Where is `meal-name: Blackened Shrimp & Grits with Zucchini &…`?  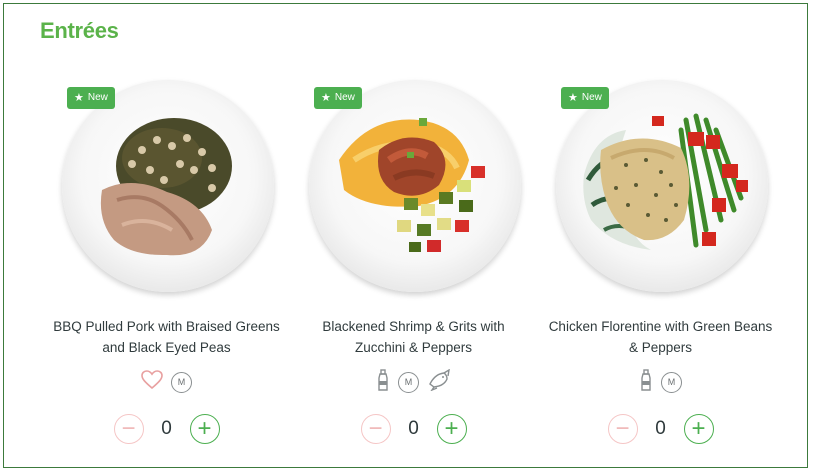
meal-name: Blackened Shrimp & Grits with Zucchini &… is located at coordinates (413, 337).